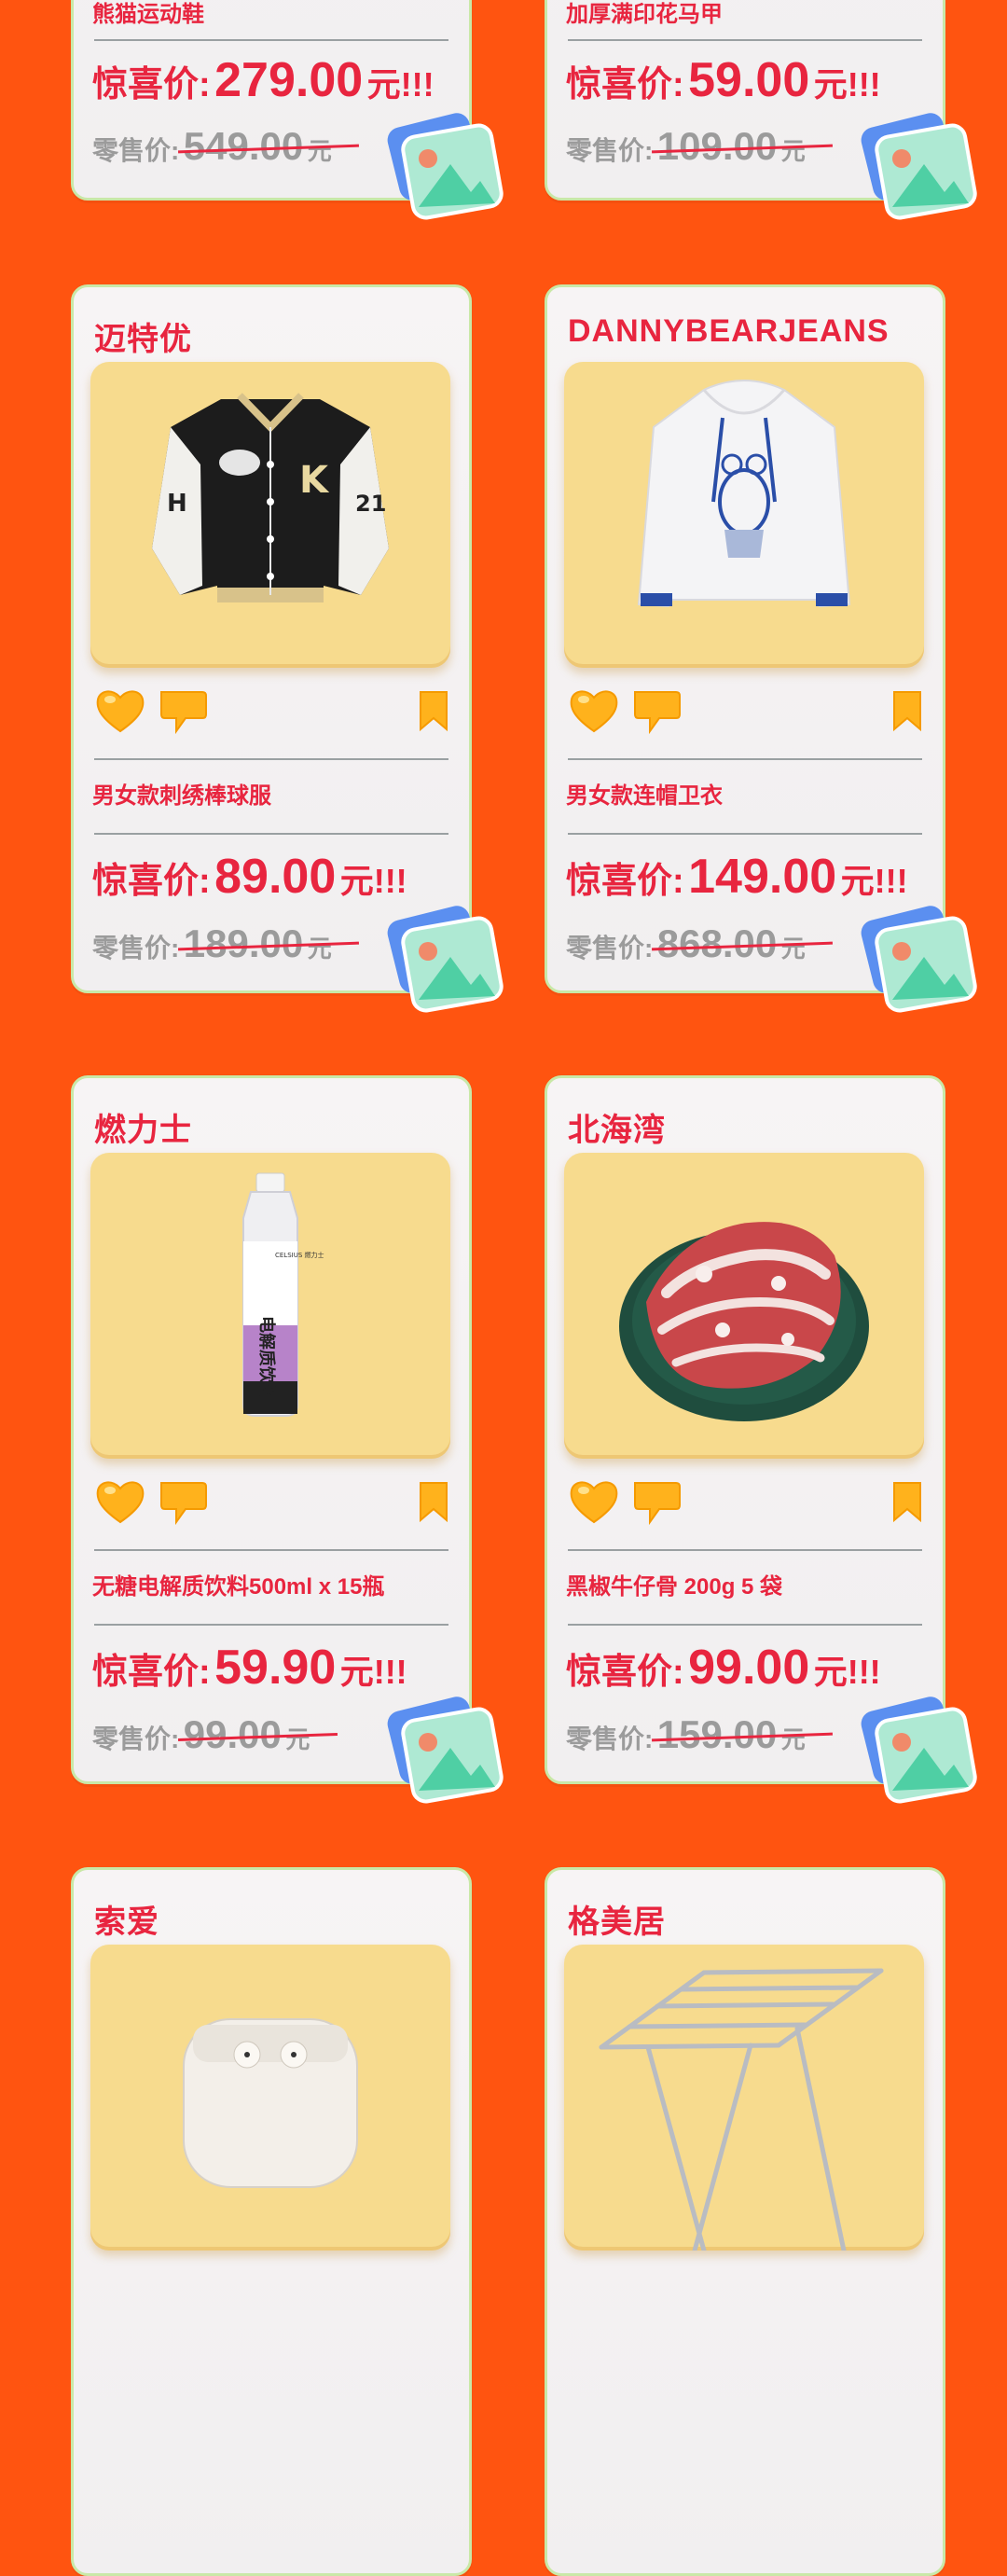 This screenshot has width=1007, height=2576. I want to click on product-card: 熊猫运动鞋 惊喜价: 279.00 元!!! 零售价: 549.00 元, so click(287, 110).